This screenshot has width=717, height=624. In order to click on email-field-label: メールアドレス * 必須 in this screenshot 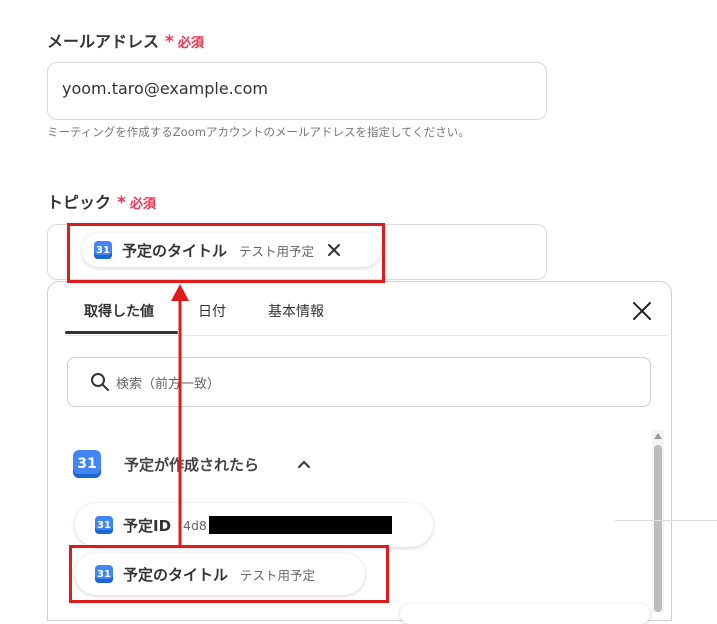, I will do `click(125, 40)`.